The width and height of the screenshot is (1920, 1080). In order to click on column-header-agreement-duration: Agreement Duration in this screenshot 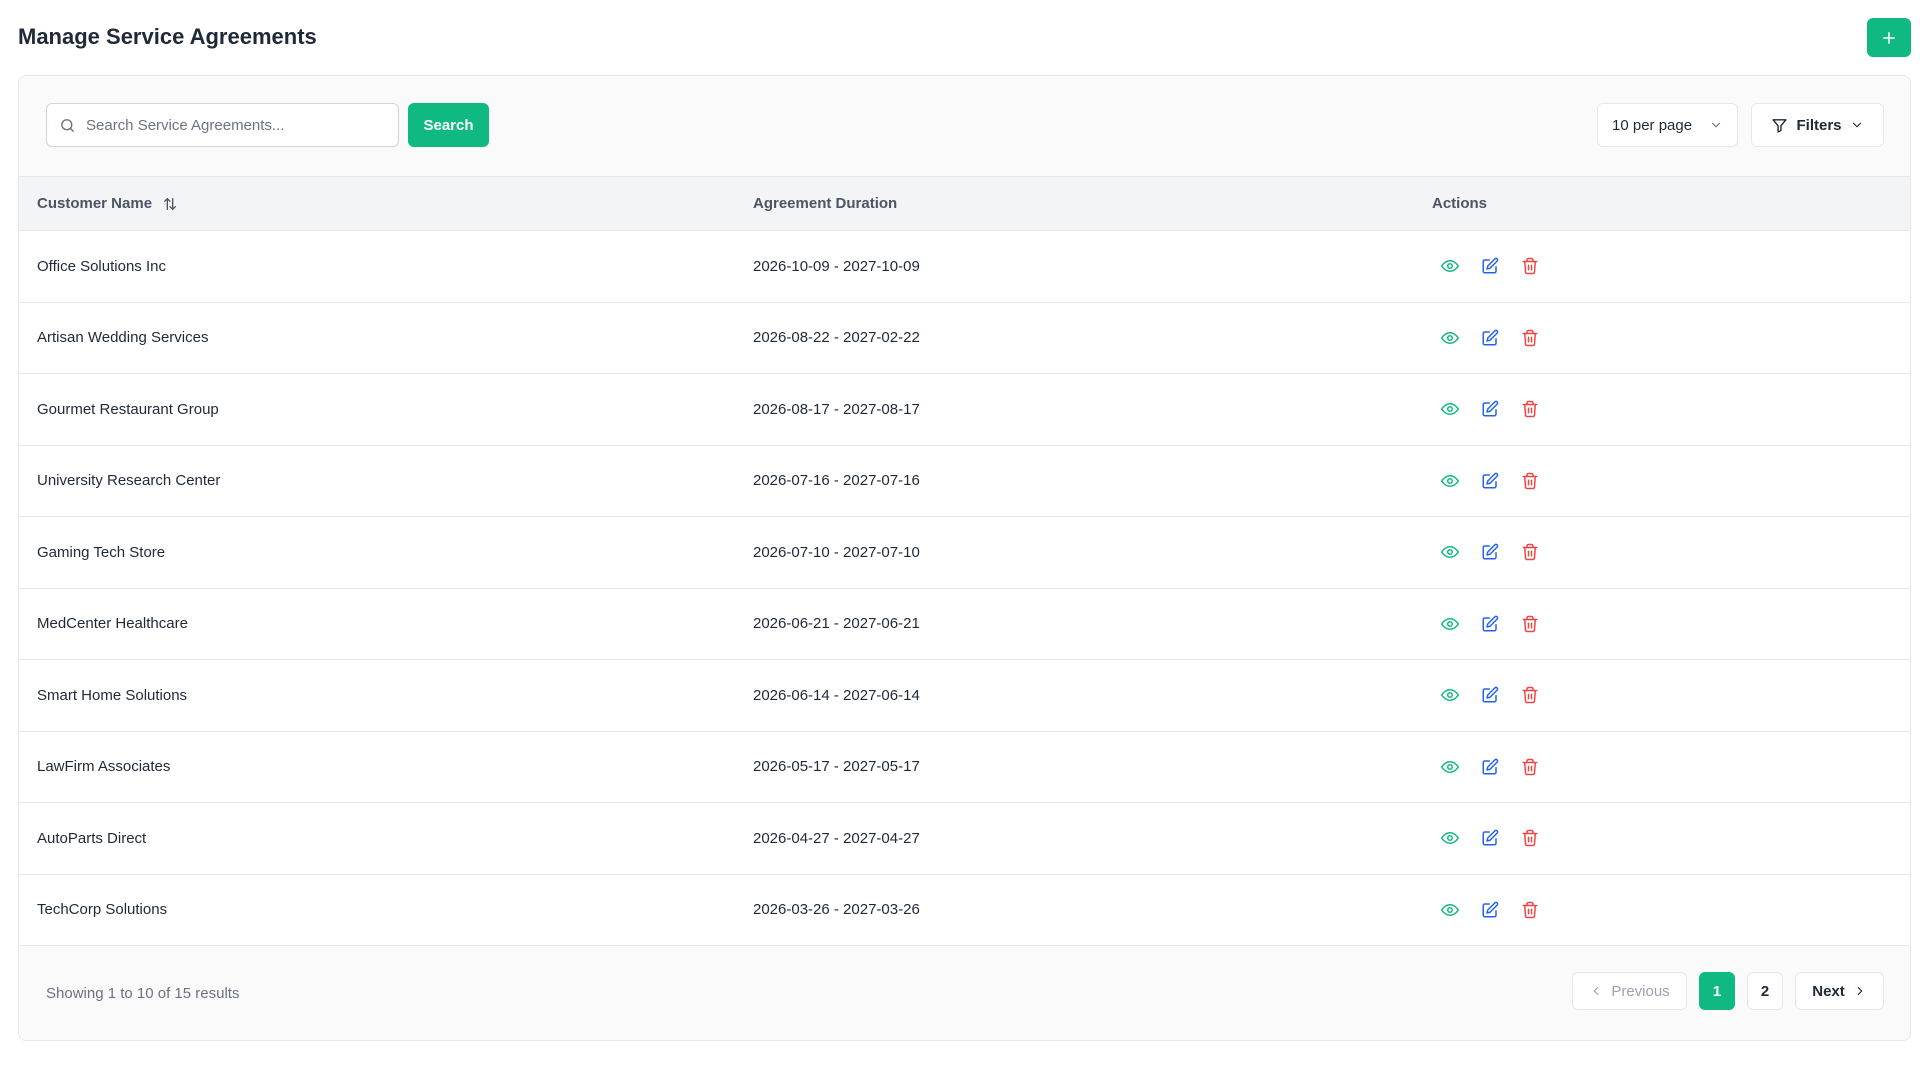, I will do `click(825, 203)`.